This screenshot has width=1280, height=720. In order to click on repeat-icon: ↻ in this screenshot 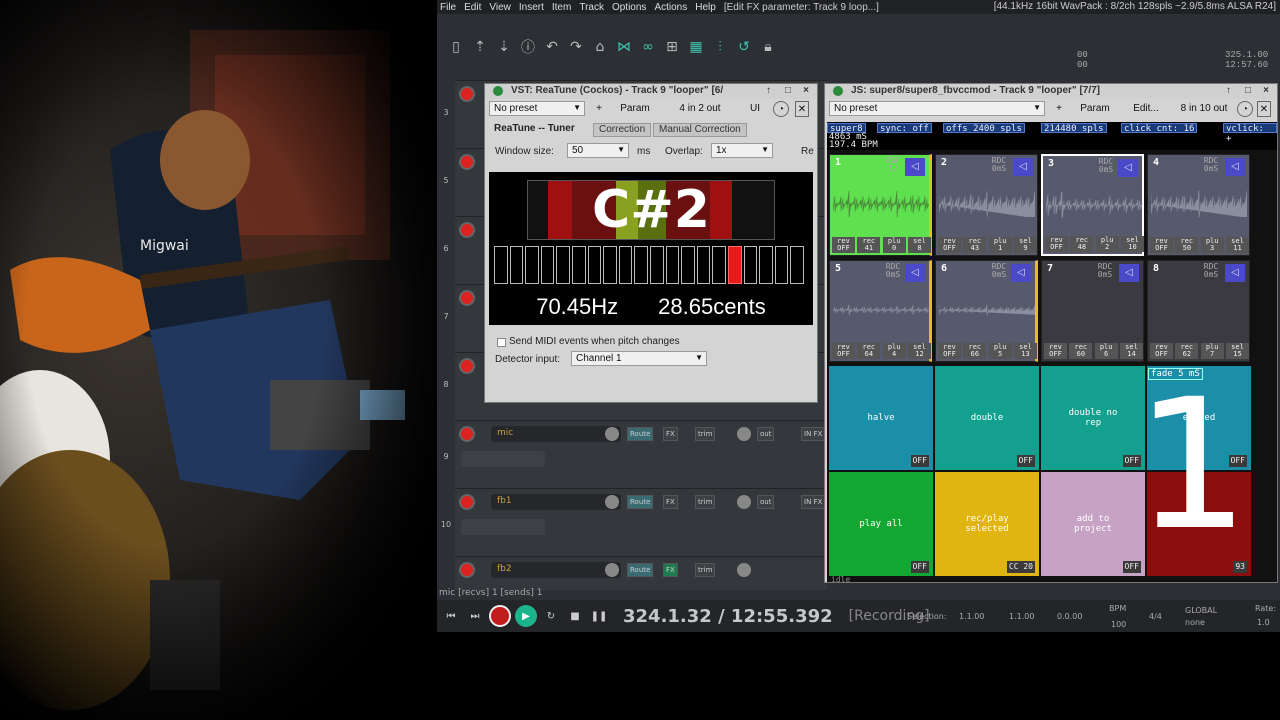, I will do `click(551, 616)`.